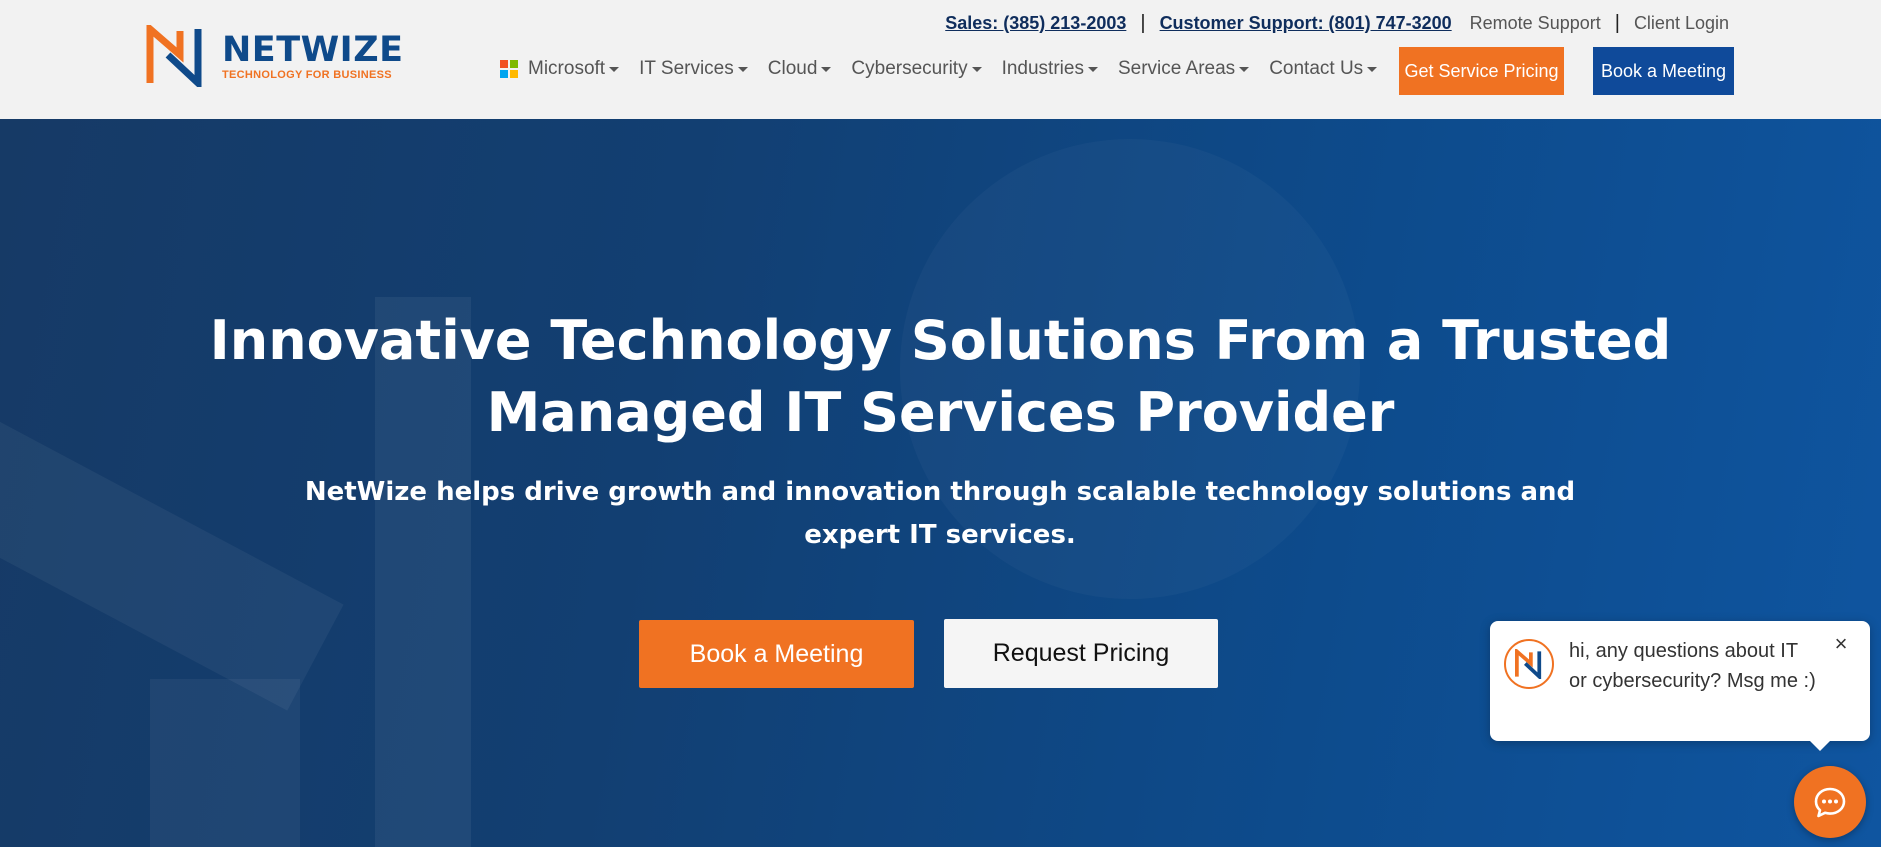 Image resolution: width=1881 pixels, height=847 pixels. What do you see at coordinates (313, 49) in the screenshot?
I see `logo-name: NETWIZE` at bounding box center [313, 49].